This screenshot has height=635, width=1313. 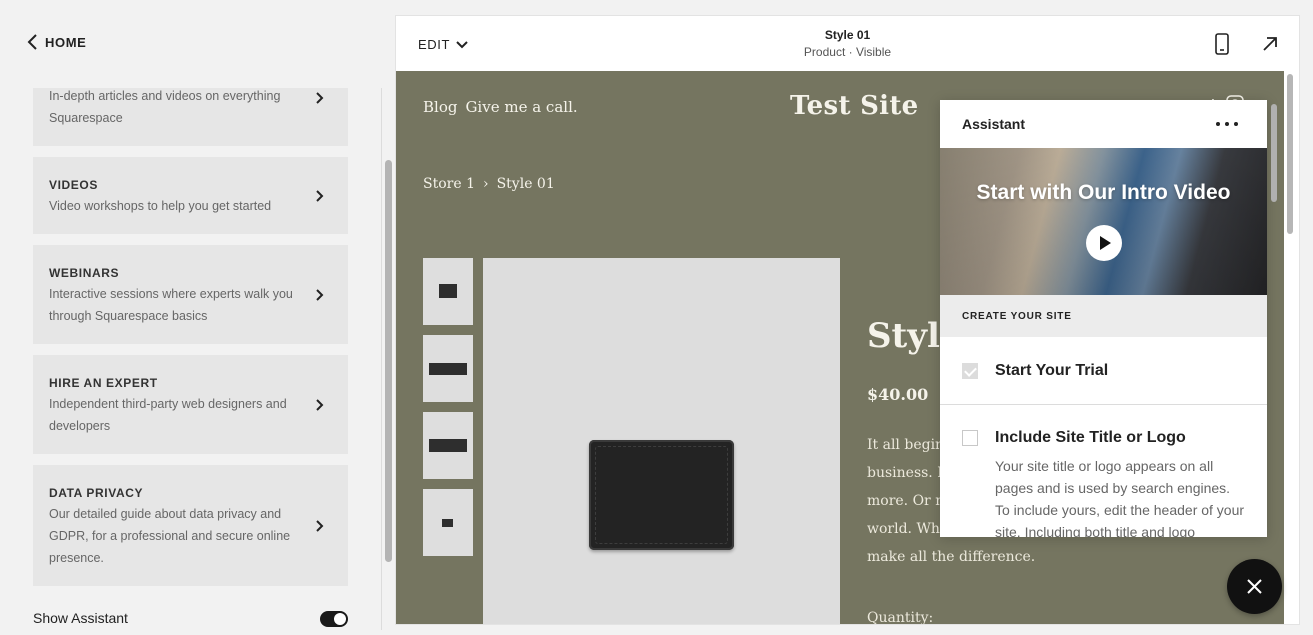 What do you see at coordinates (103, 383) in the screenshot?
I see `card-title: HIRE AN EXPERT` at bounding box center [103, 383].